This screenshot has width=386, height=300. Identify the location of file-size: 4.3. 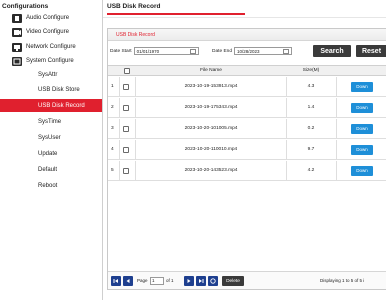
(311, 86).